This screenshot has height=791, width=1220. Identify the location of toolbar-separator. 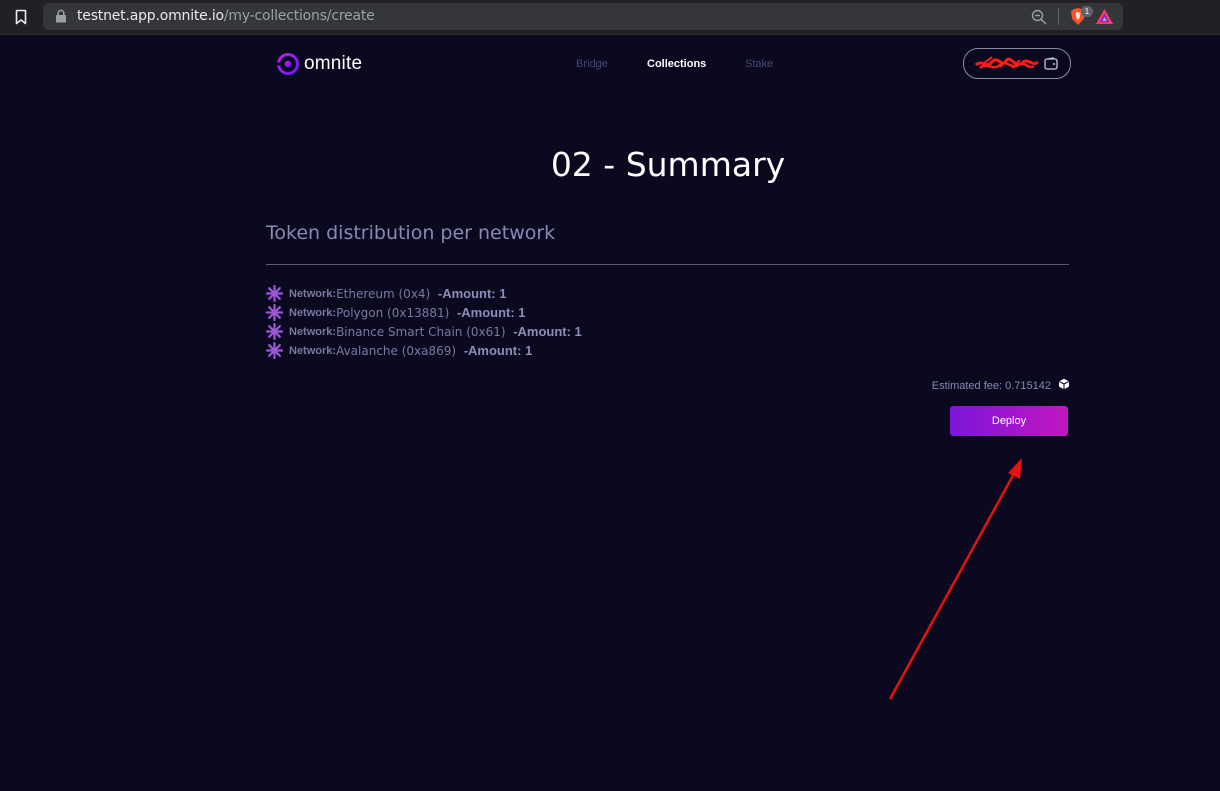
(1058, 16).